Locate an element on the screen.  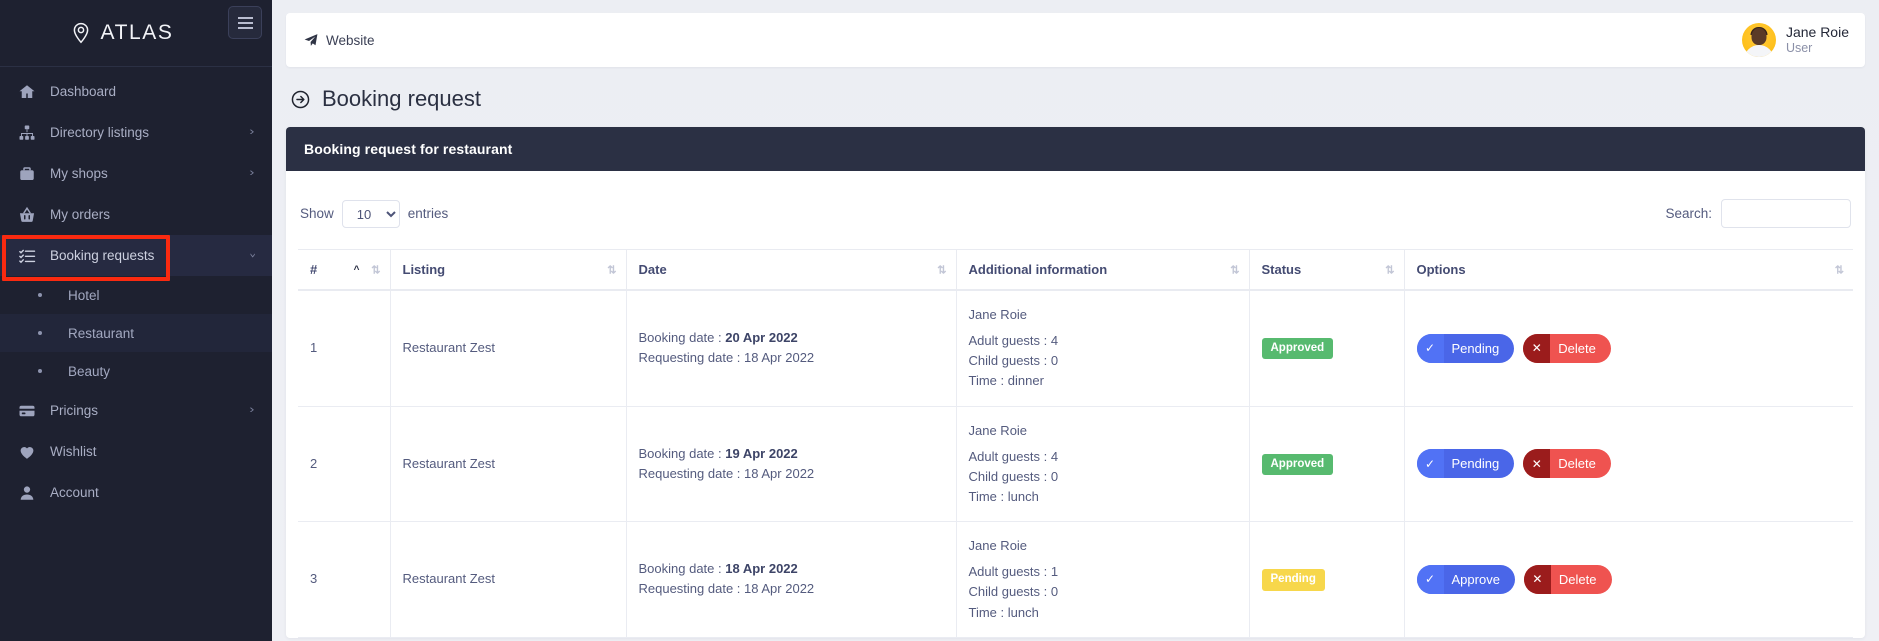
arrow-circle-right-icon is located at coordinates (300, 99).